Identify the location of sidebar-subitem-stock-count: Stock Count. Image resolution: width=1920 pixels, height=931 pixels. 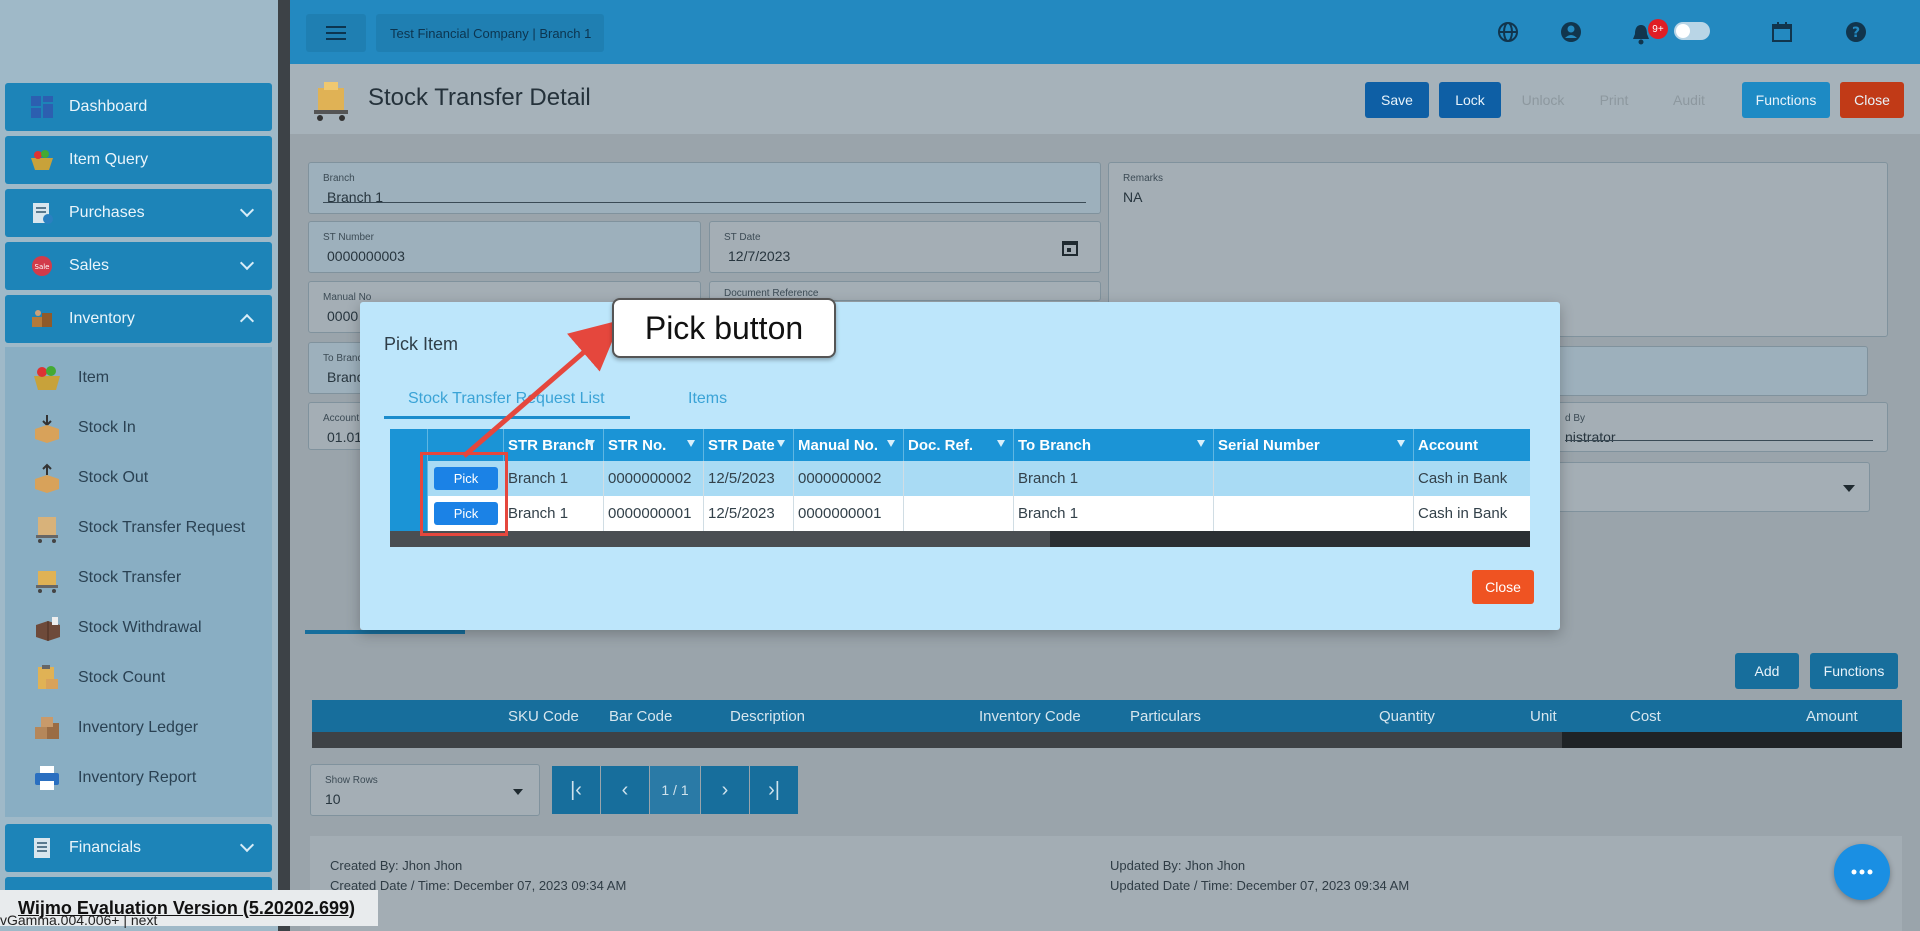
(97, 678).